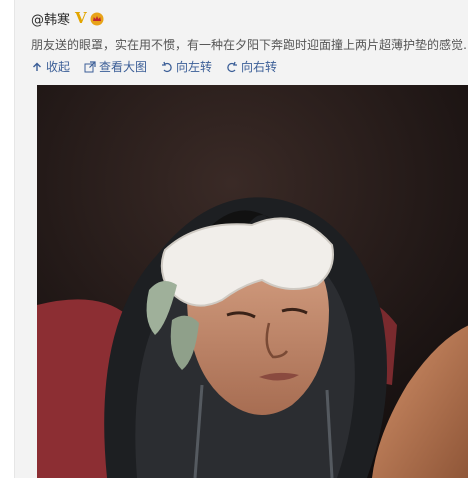 The width and height of the screenshot is (468, 478). Describe the element at coordinates (167, 66) in the screenshot. I see `rotate-left-icon` at that location.